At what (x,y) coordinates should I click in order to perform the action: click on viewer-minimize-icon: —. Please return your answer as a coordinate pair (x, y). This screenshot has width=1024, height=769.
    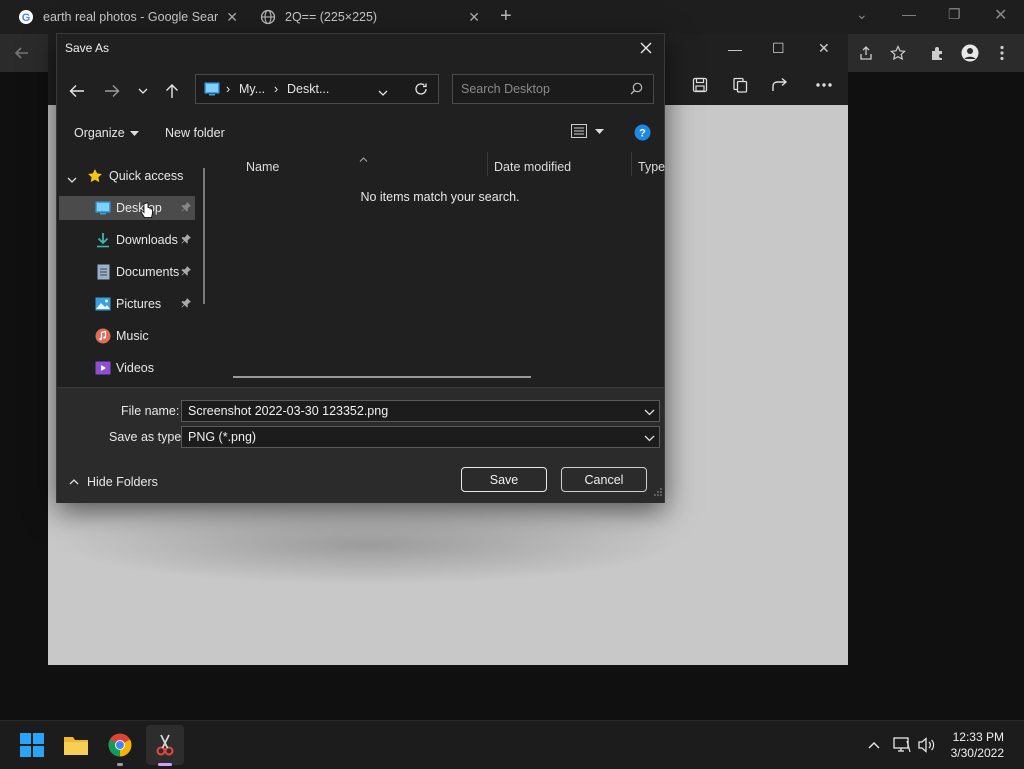
    Looking at the image, I should click on (735, 49).